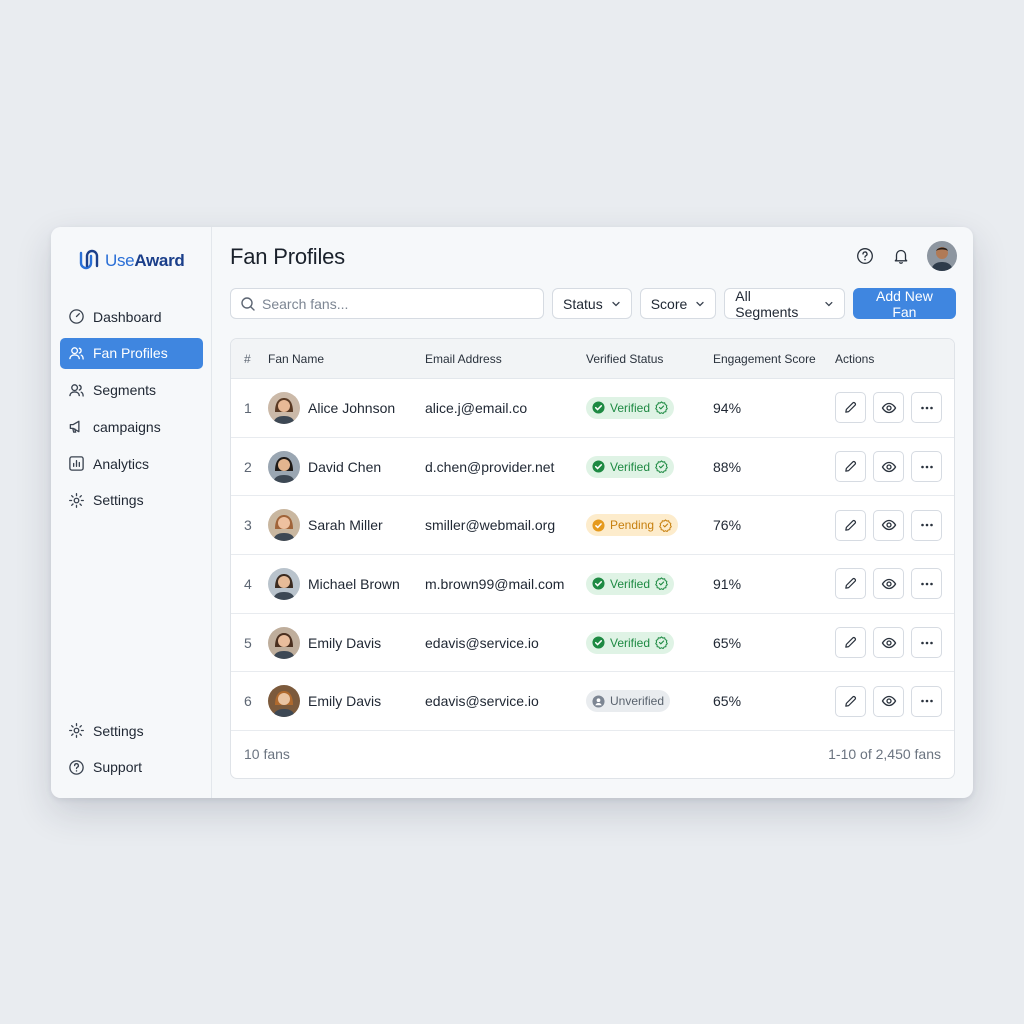  What do you see at coordinates (248, 701) in the screenshot?
I see `row-number: 6` at bounding box center [248, 701].